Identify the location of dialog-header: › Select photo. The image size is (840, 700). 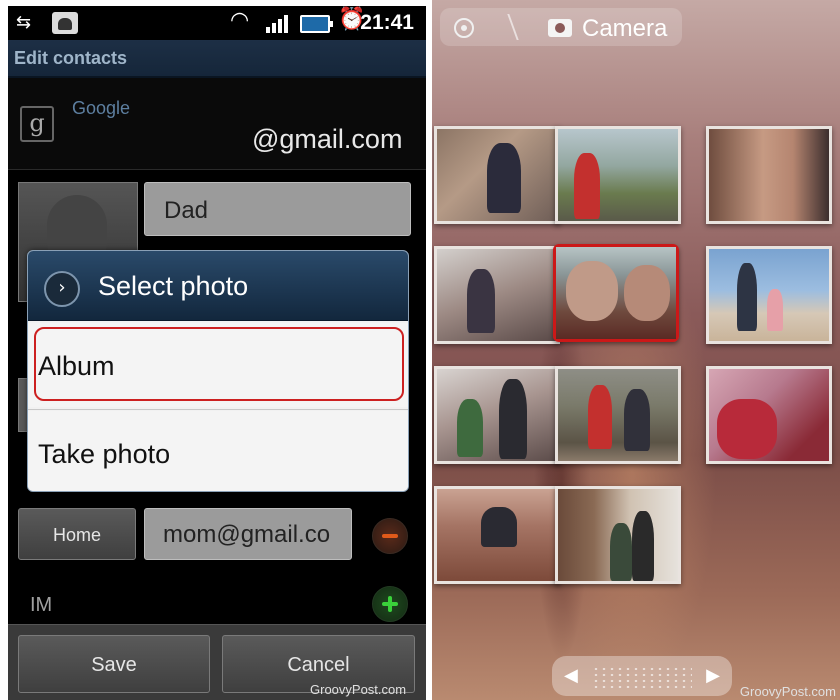
(218, 286).